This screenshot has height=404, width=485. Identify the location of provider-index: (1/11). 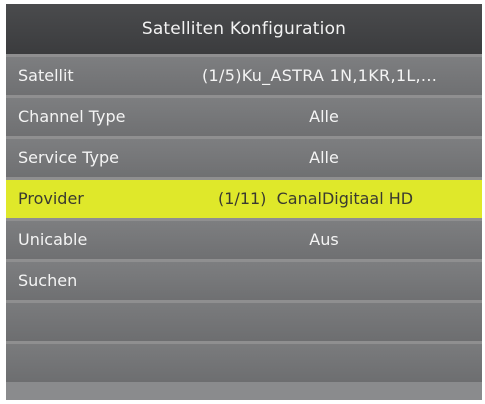
(242, 198).